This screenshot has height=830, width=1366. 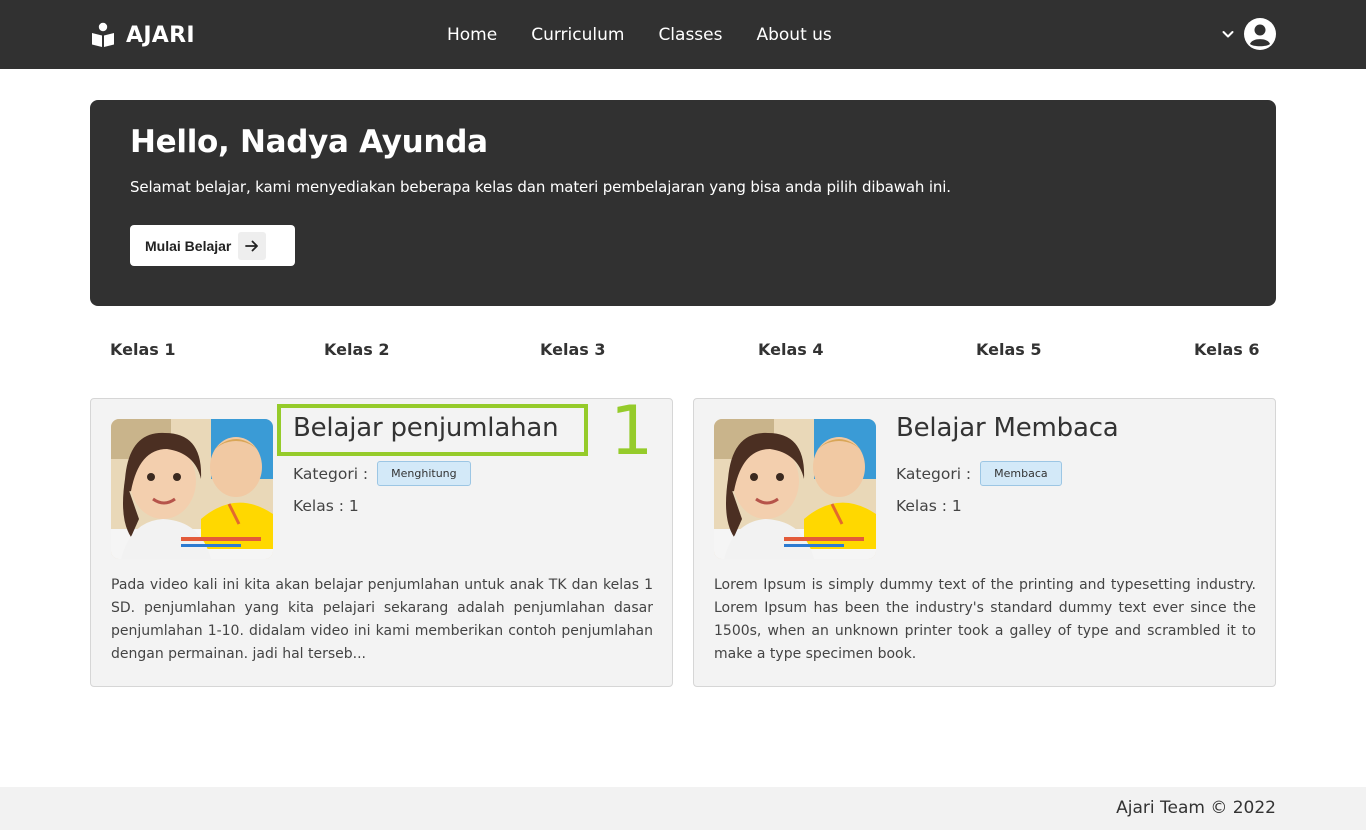 What do you see at coordinates (472, 35) in the screenshot?
I see `nav-link-home: Home` at bounding box center [472, 35].